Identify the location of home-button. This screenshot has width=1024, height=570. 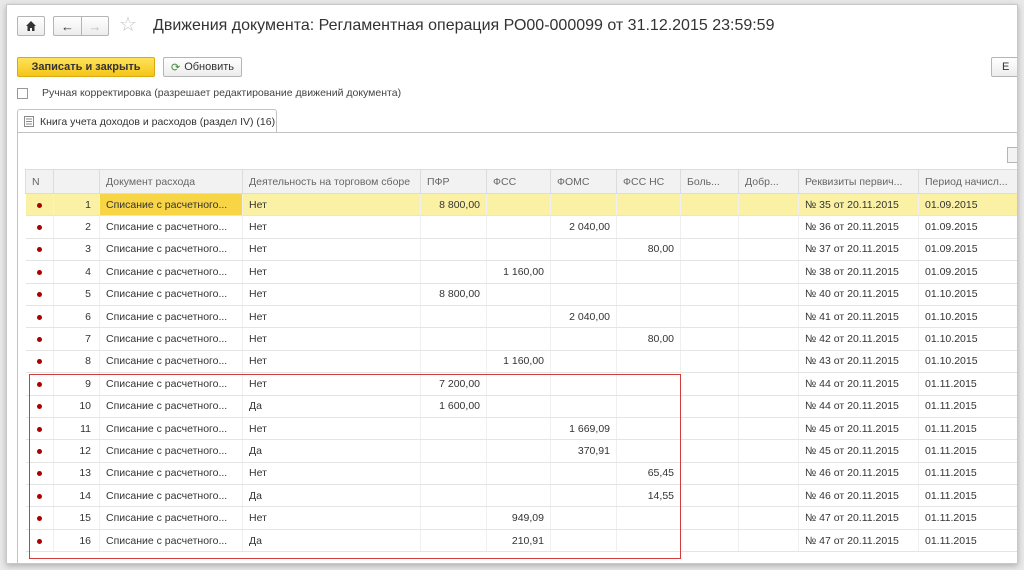
(31, 26).